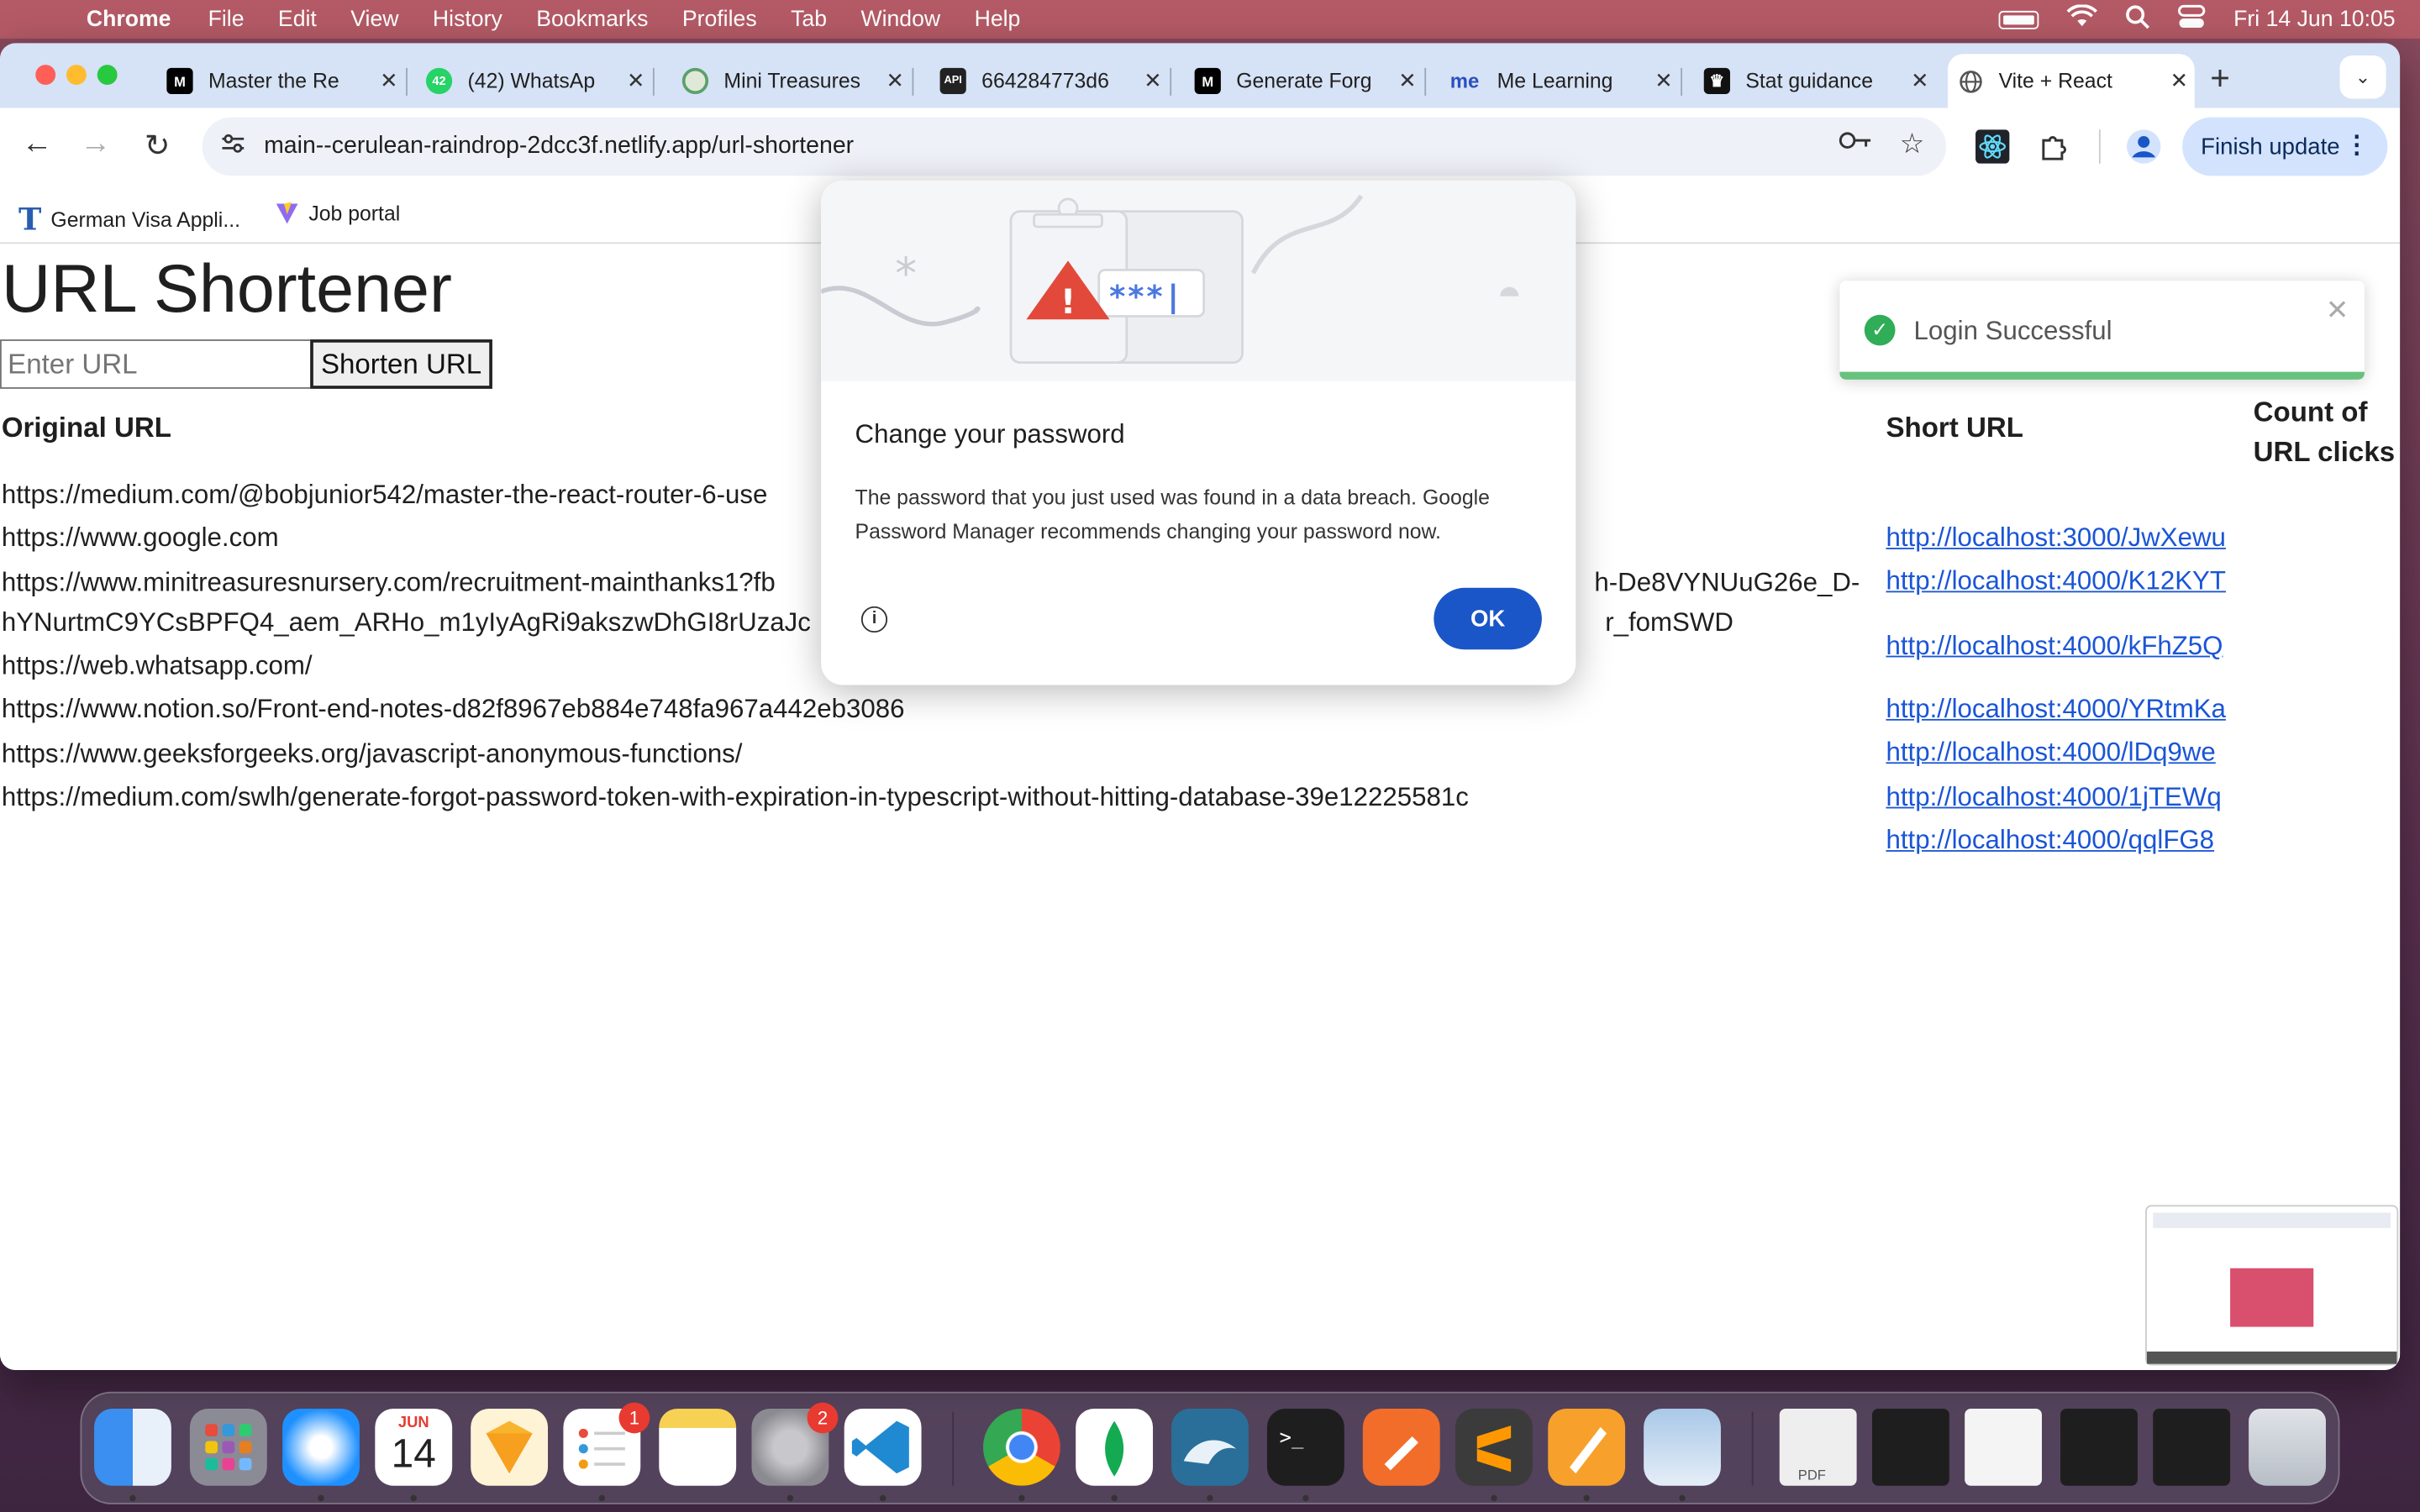 The width and height of the screenshot is (2420, 1512). What do you see at coordinates (337, 213) in the screenshot?
I see `bookmark-job-portal: Job portal` at bounding box center [337, 213].